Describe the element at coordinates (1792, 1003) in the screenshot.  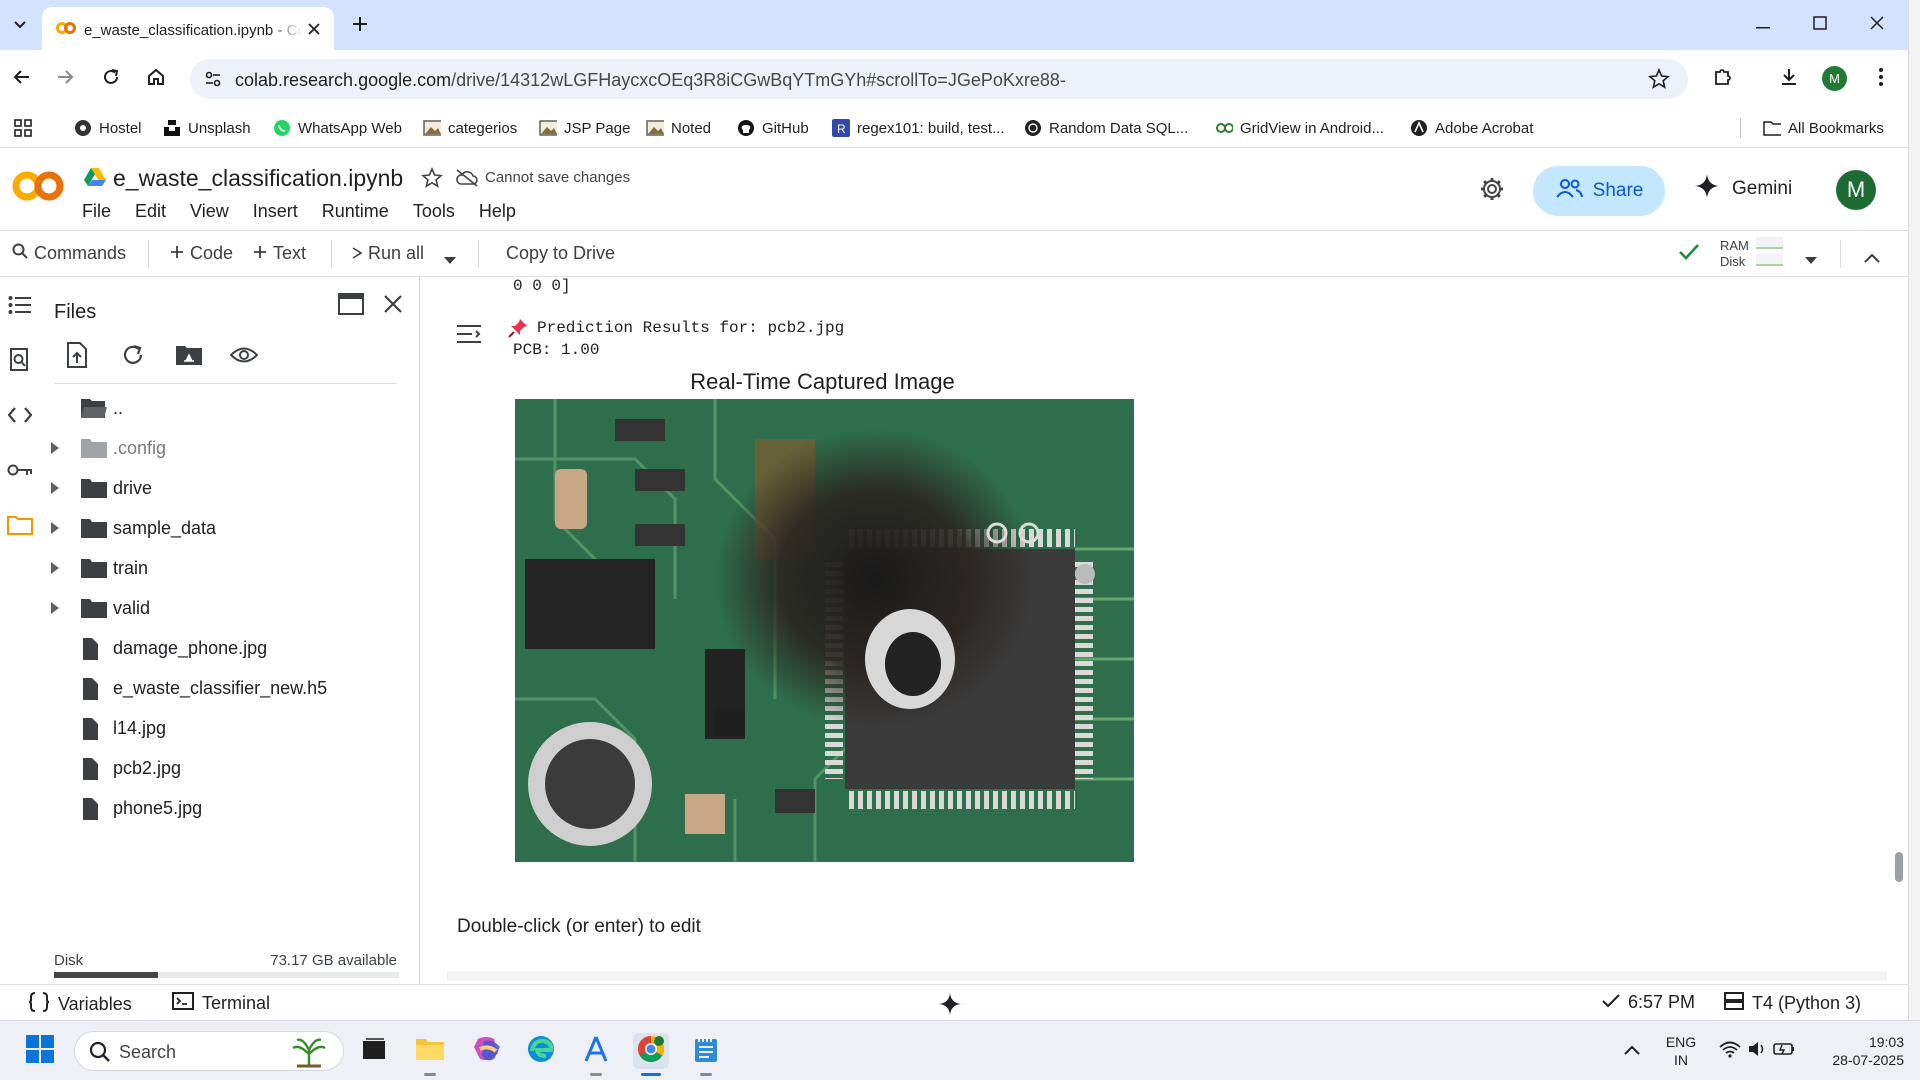
I see `runtime-info: T4 (Python 3)` at that location.